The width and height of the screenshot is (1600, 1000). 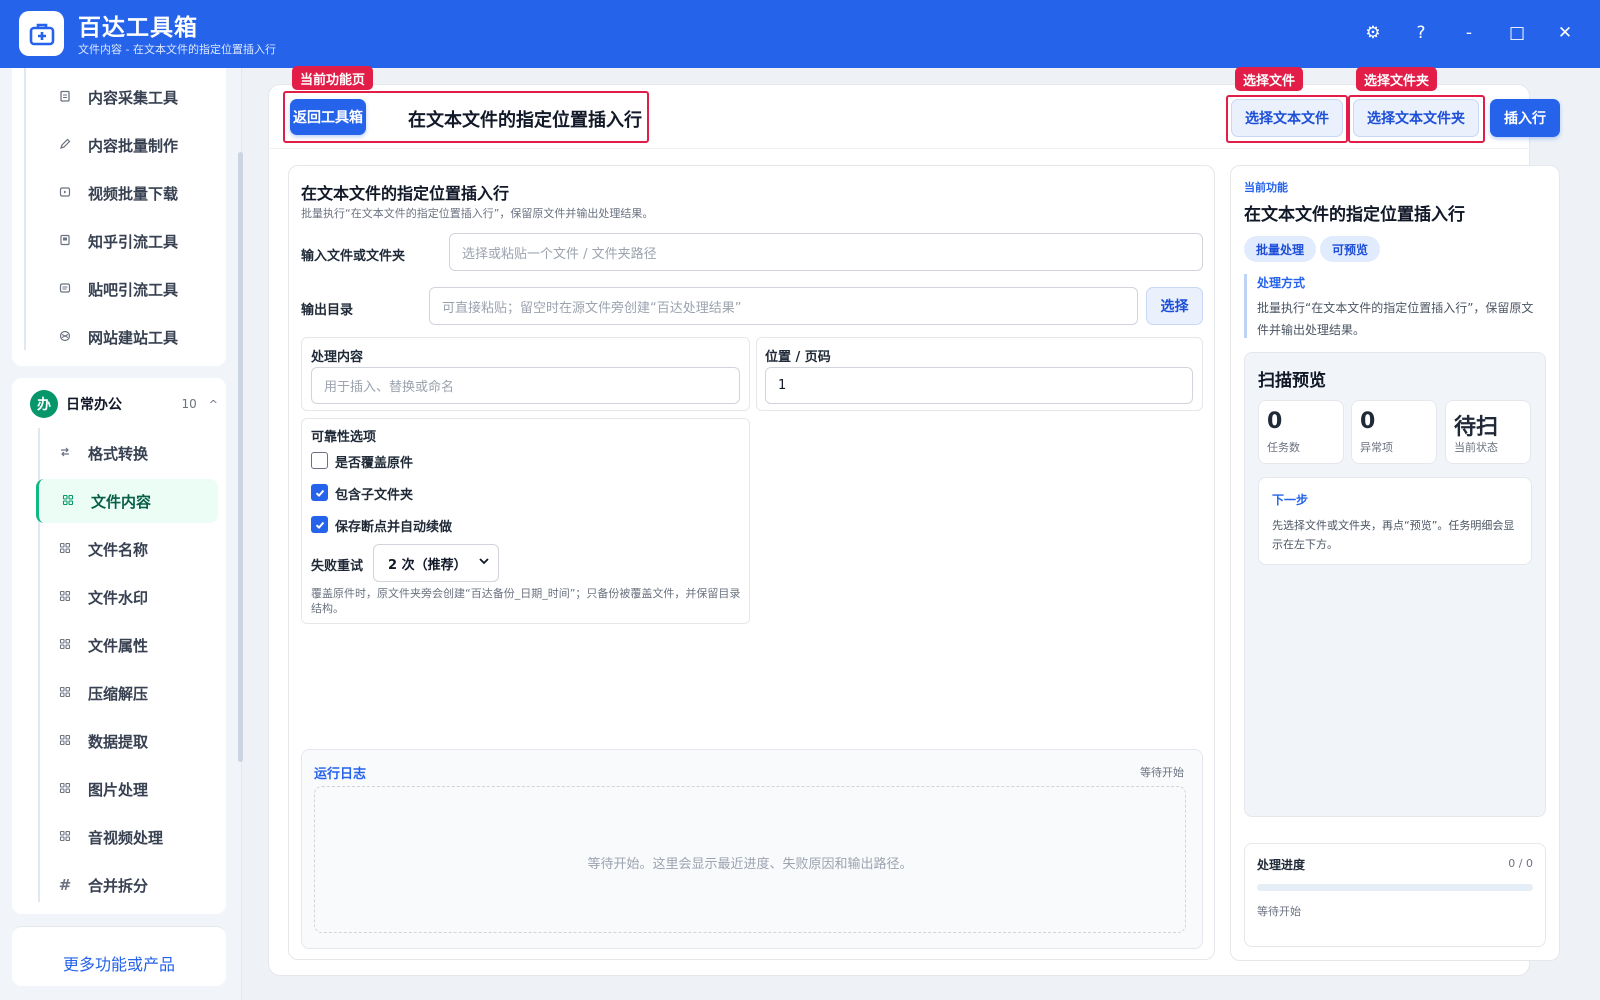 I want to click on sidebar-item-tools-2: 视频批量下载, so click(x=127, y=193).